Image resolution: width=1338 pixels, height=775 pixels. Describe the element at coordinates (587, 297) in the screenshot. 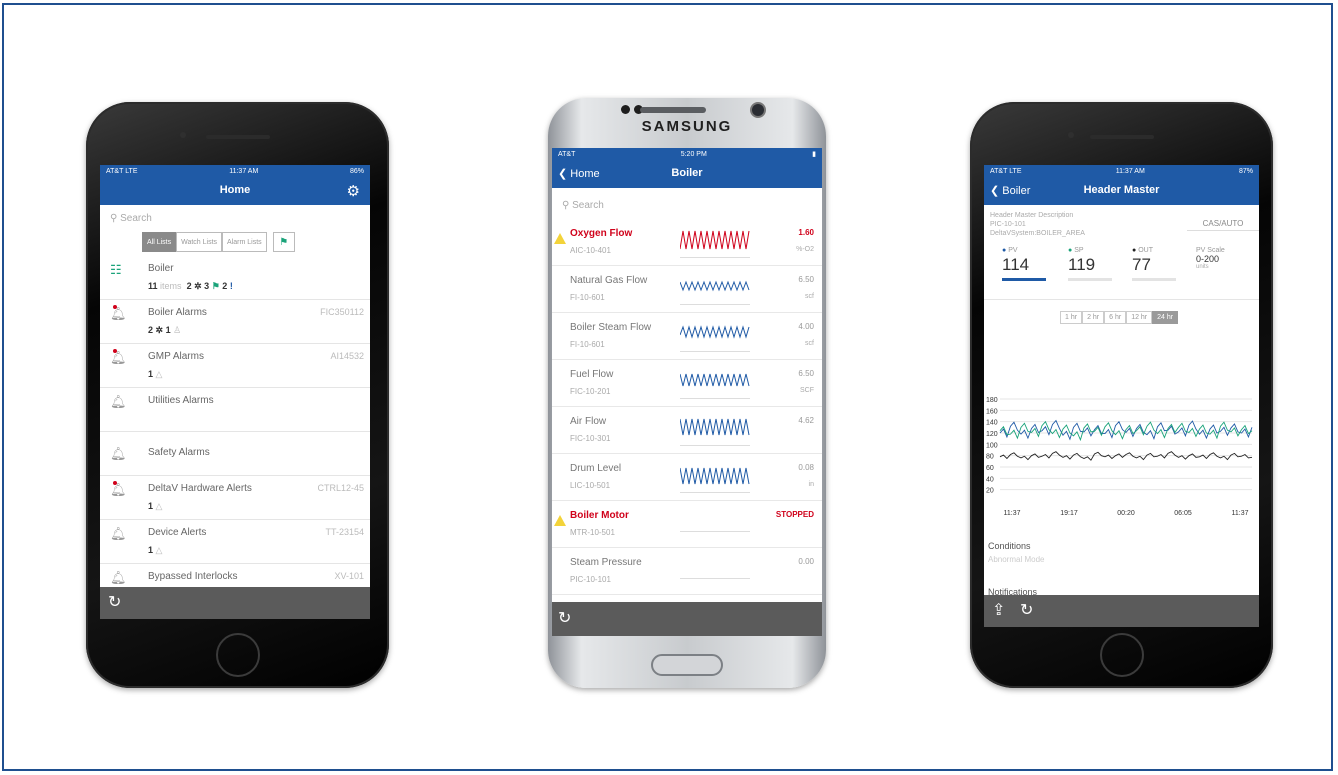

I see `row-tag: FI-10-601` at that location.